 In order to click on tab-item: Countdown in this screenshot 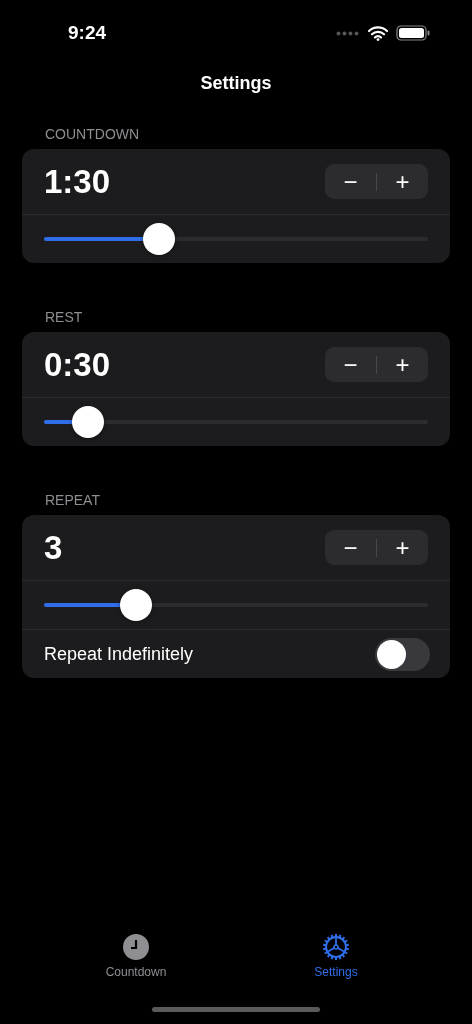, I will do `click(136, 964)`.